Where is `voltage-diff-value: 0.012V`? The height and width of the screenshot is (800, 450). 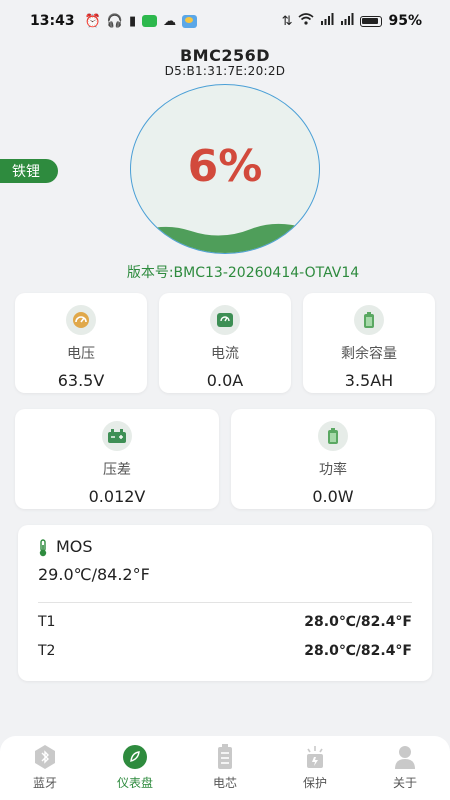
voltage-diff-value: 0.012V is located at coordinates (117, 496).